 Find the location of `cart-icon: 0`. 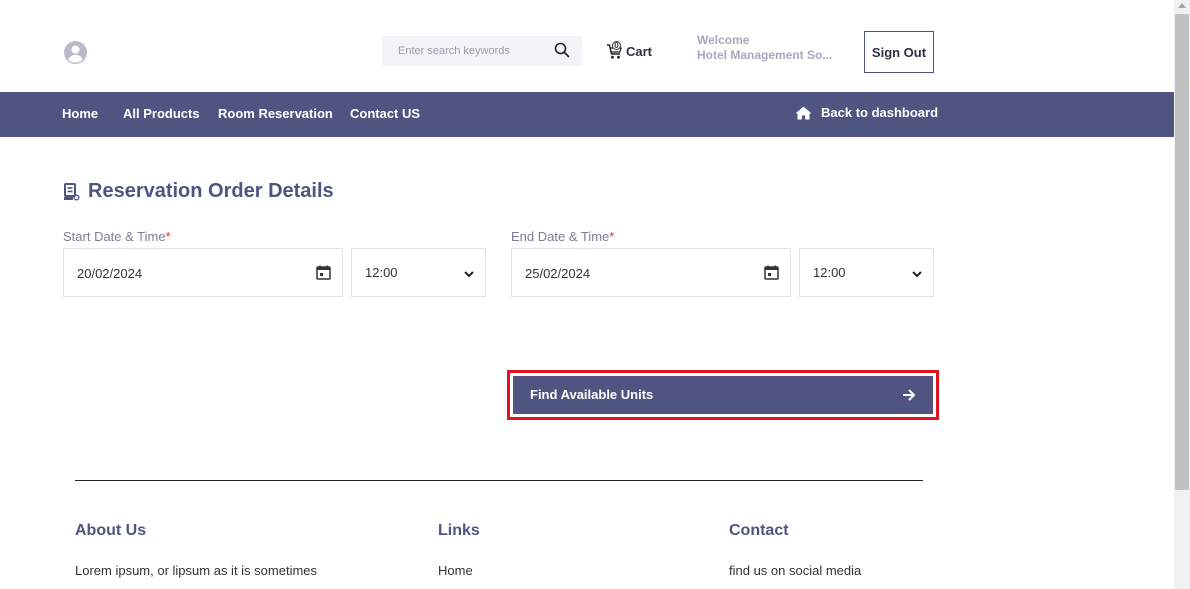

cart-icon: 0 is located at coordinates (614, 50).